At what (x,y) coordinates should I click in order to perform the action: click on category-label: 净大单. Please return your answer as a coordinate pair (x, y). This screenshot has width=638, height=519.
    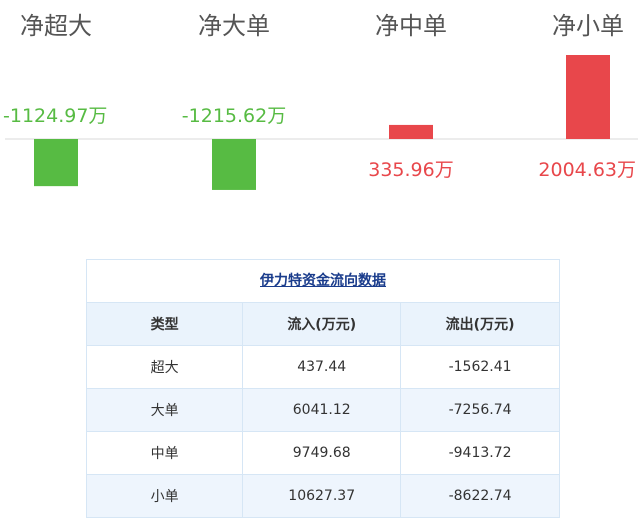
    Looking at the image, I should click on (234, 26).